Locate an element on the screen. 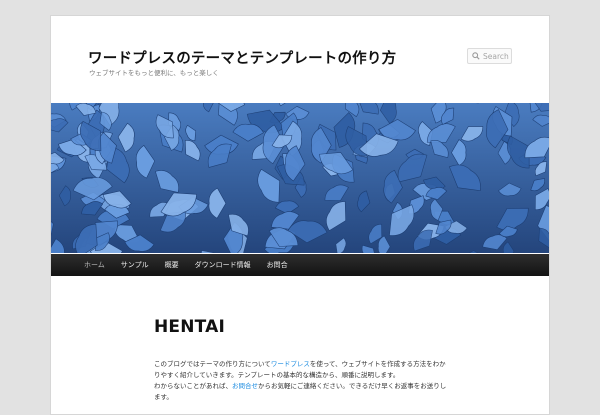  site-title: ワードプレスのテーマとテンプレートの作り方 is located at coordinates (242, 57).